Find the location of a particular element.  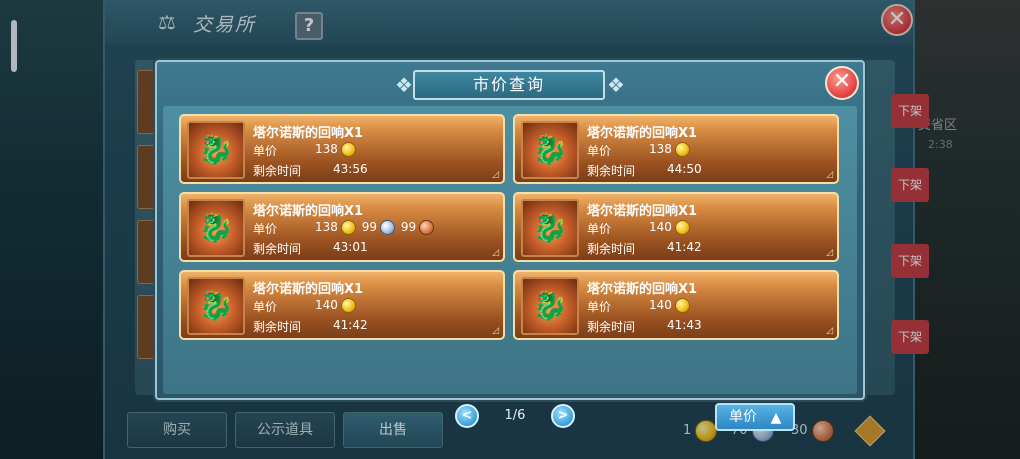

price-value: 138 99 99 is located at coordinates (375, 227).